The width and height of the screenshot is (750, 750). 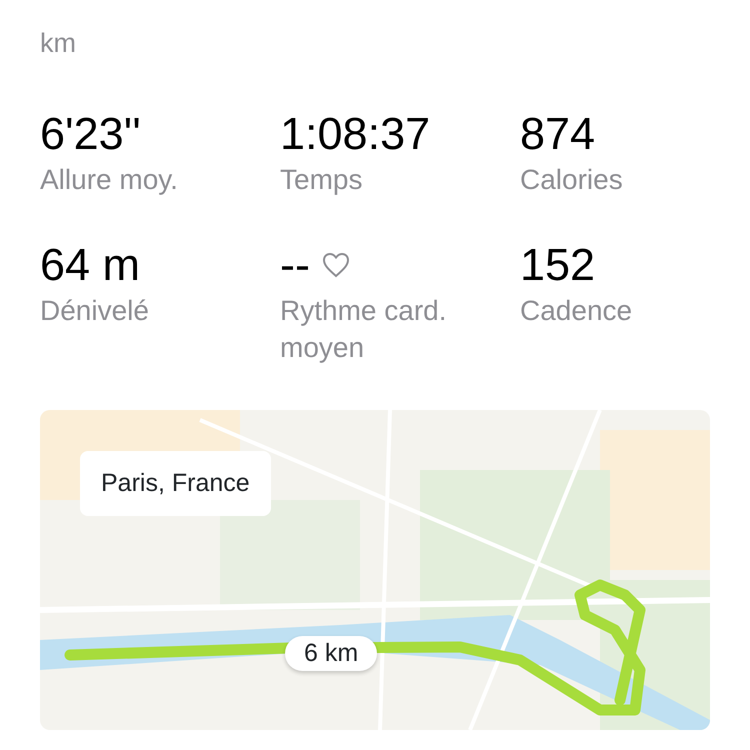 What do you see at coordinates (95, 311) in the screenshot?
I see `stat-label: Dénivelé` at bounding box center [95, 311].